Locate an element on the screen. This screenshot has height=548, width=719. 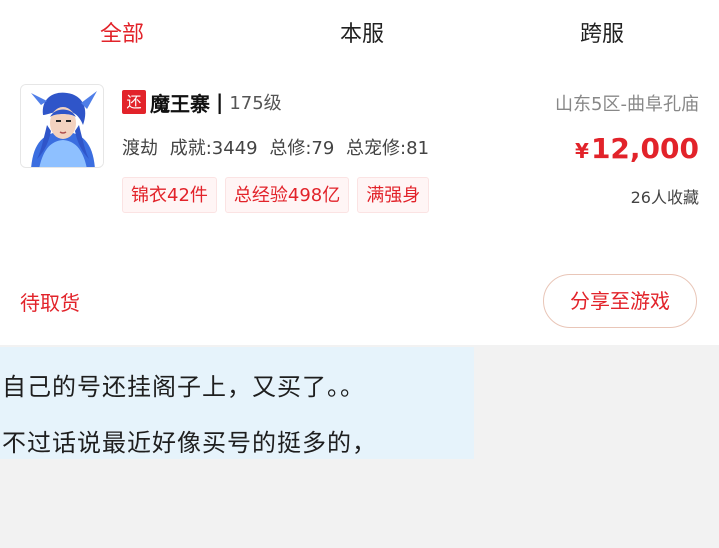
order-status: 待取货 is located at coordinates (50, 303).